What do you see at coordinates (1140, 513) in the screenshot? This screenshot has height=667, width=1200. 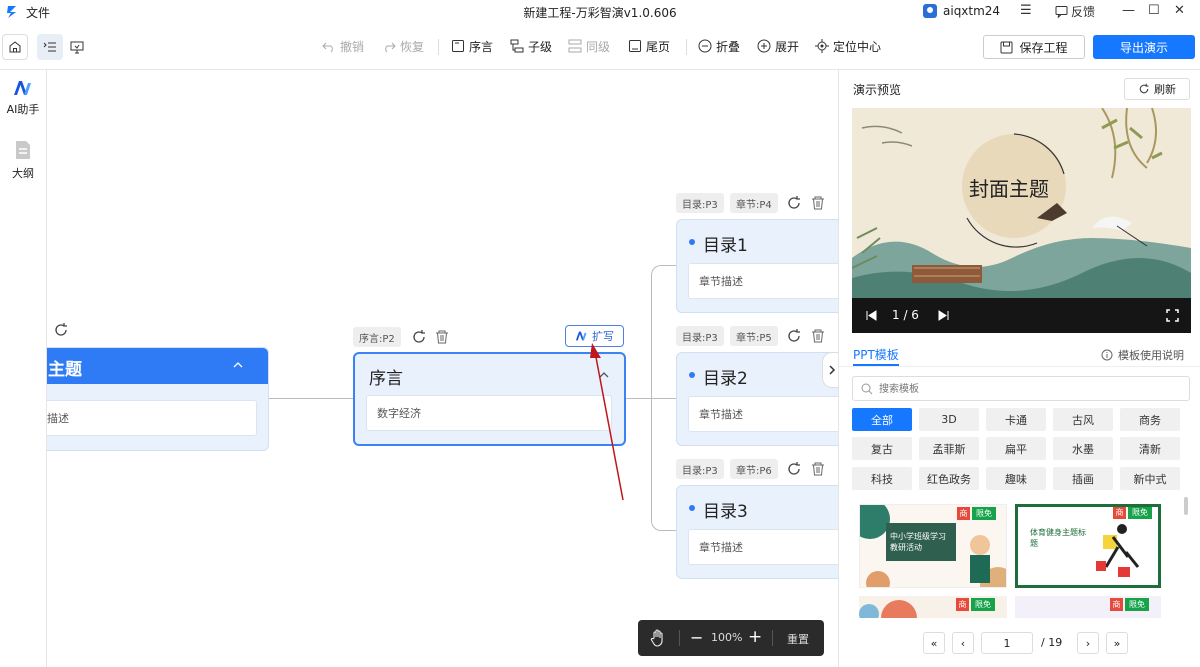 I see `free-badge: 限免` at bounding box center [1140, 513].